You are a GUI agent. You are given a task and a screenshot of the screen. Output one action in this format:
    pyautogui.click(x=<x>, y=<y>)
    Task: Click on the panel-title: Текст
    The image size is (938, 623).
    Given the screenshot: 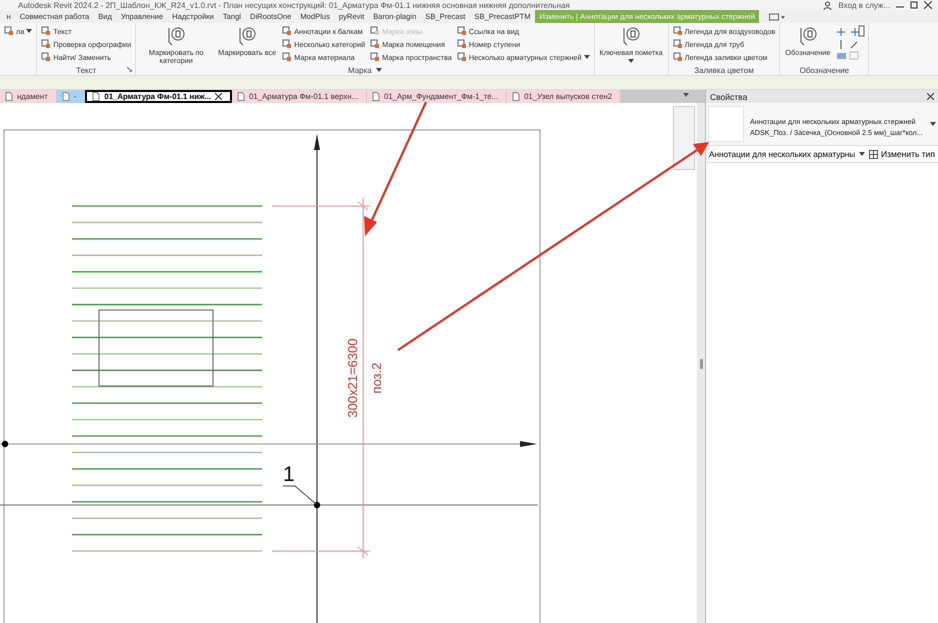 What is the action you would take?
    pyautogui.click(x=86, y=70)
    